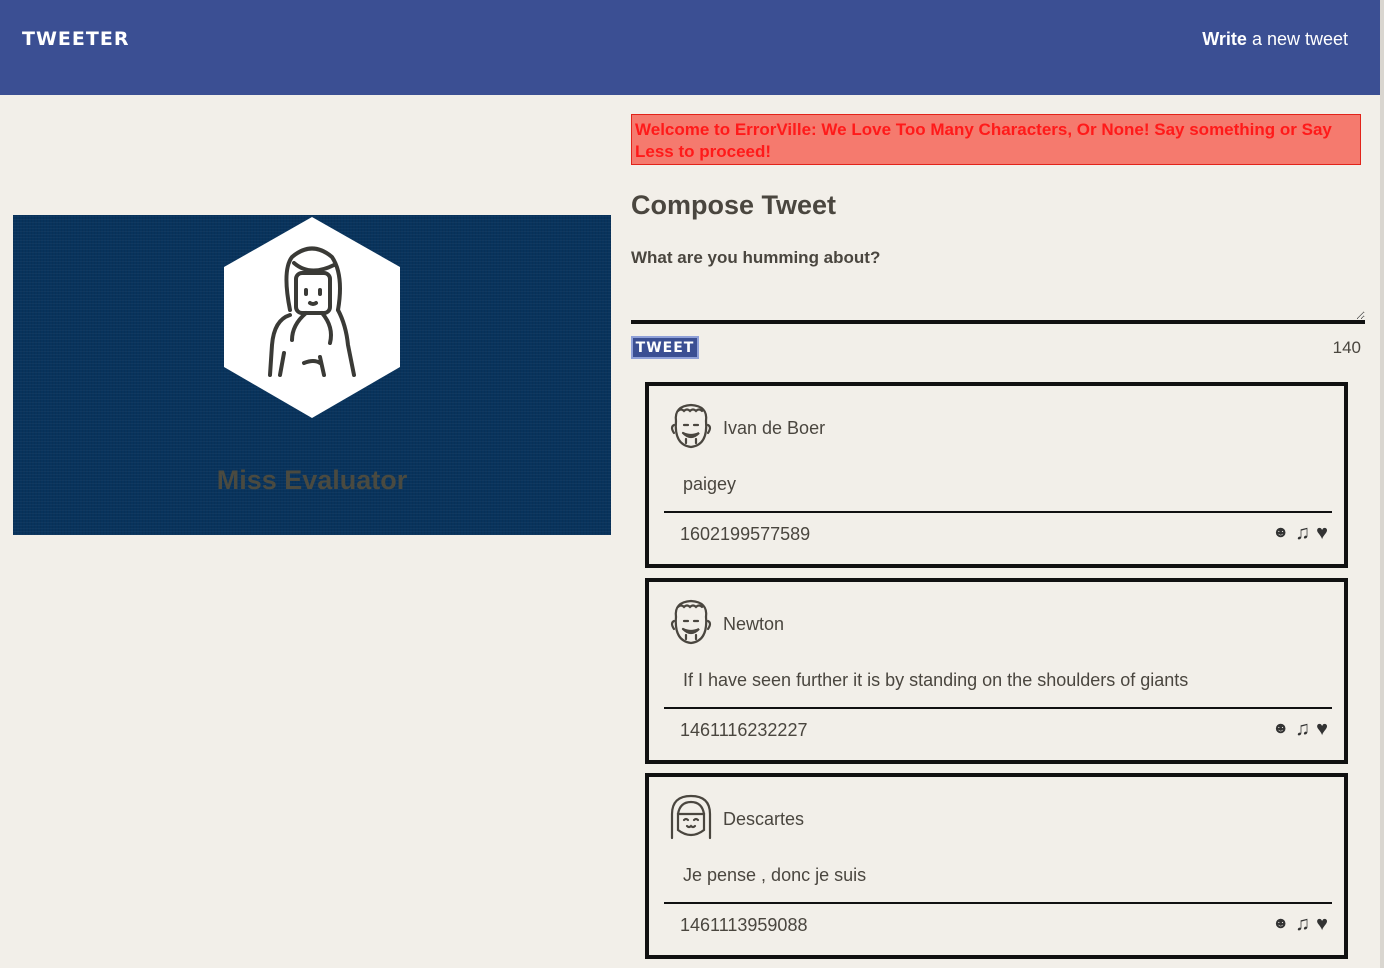  I want to click on compose-label: What are you humming about?, so click(756, 257).